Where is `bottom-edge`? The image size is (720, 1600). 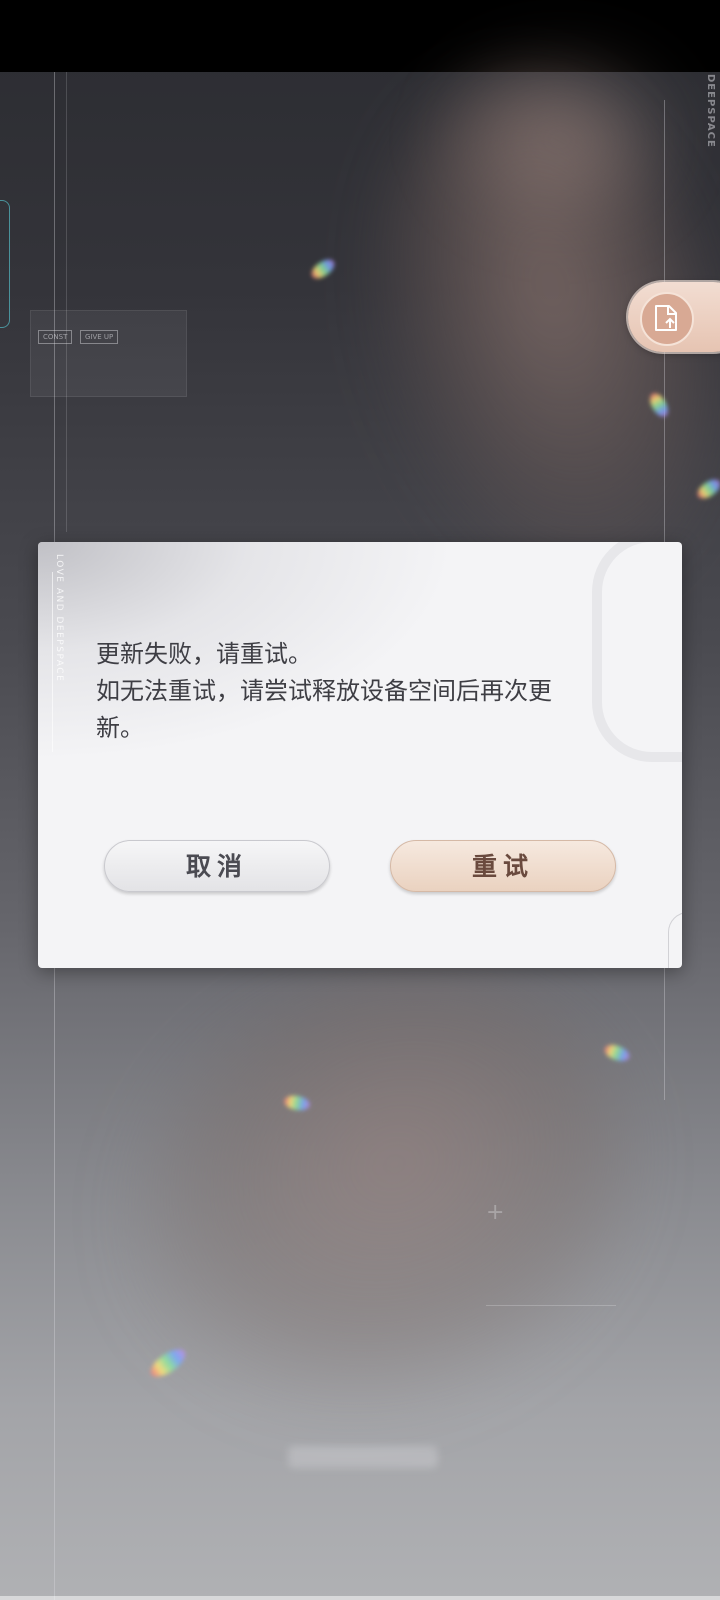 bottom-edge is located at coordinates (360, 1598).